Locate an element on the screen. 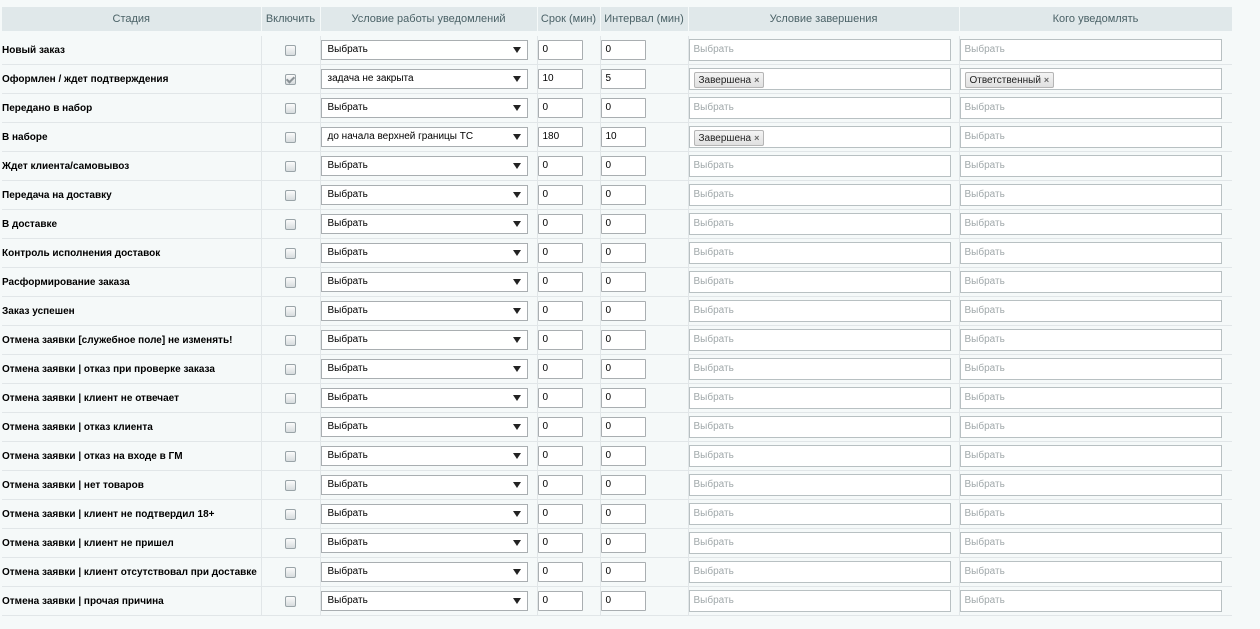 The width and height of the screenshot is (1260, 629). condition-select: задача не закрыта is located at coordinates (424, 79).